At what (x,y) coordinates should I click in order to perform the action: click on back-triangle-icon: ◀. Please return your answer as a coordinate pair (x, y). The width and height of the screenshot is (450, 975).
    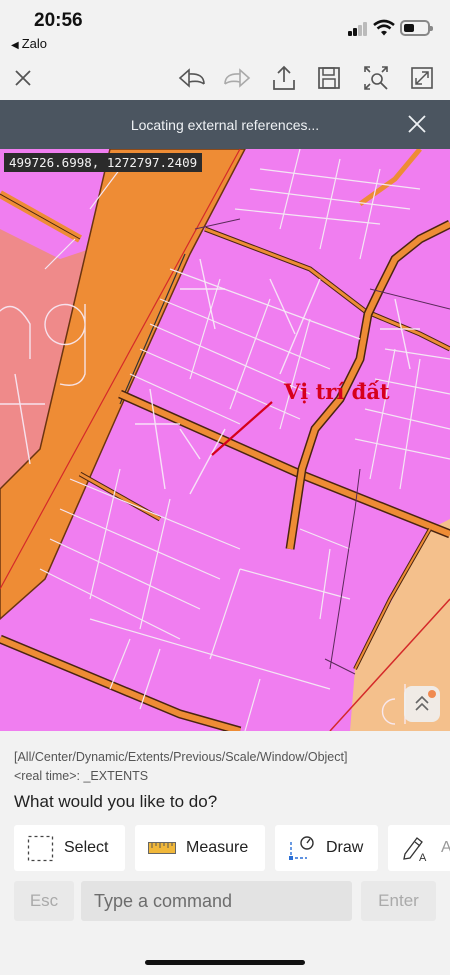
    Looking at the image, I should click on (15, 45).